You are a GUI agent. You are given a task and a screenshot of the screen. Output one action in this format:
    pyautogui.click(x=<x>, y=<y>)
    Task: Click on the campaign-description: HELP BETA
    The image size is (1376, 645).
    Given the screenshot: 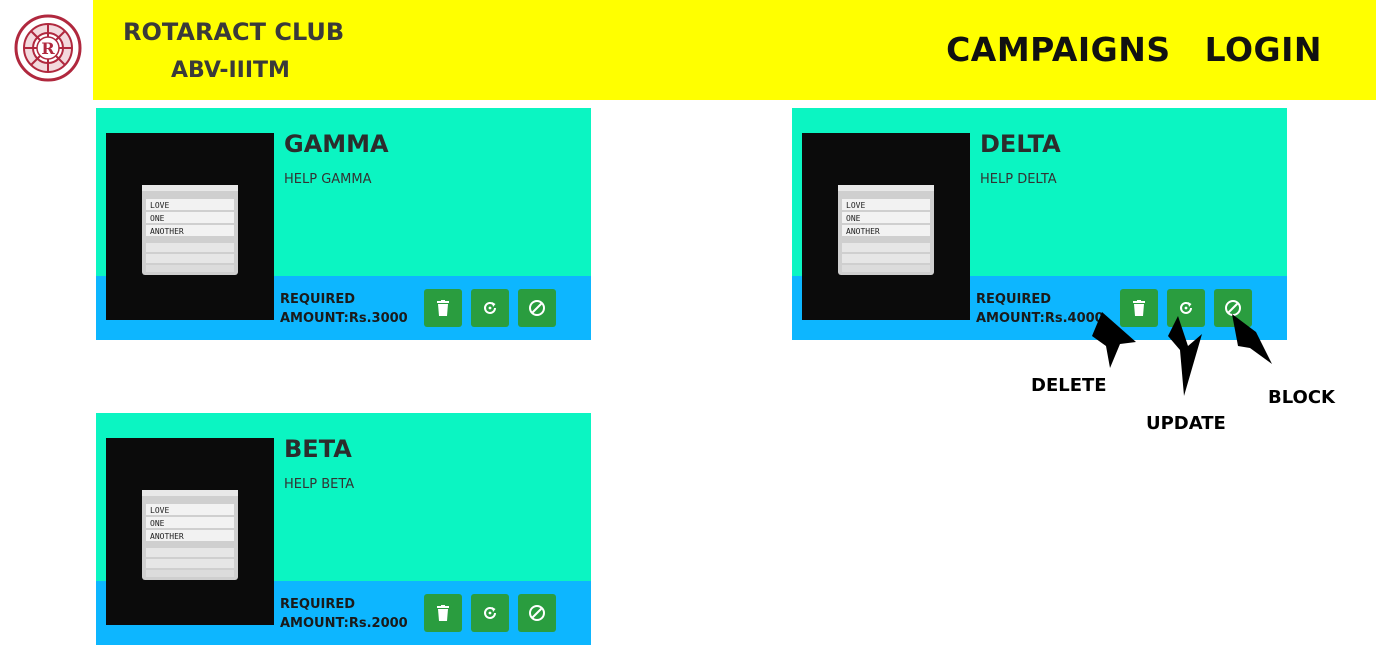 What is the action you would take?
    pyautogui.click(x=319, y=484)
    